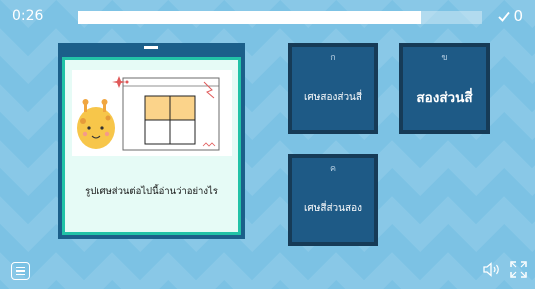 The image size is (535, 289). I want to click on answer-letter: ค, so click(333, 169).